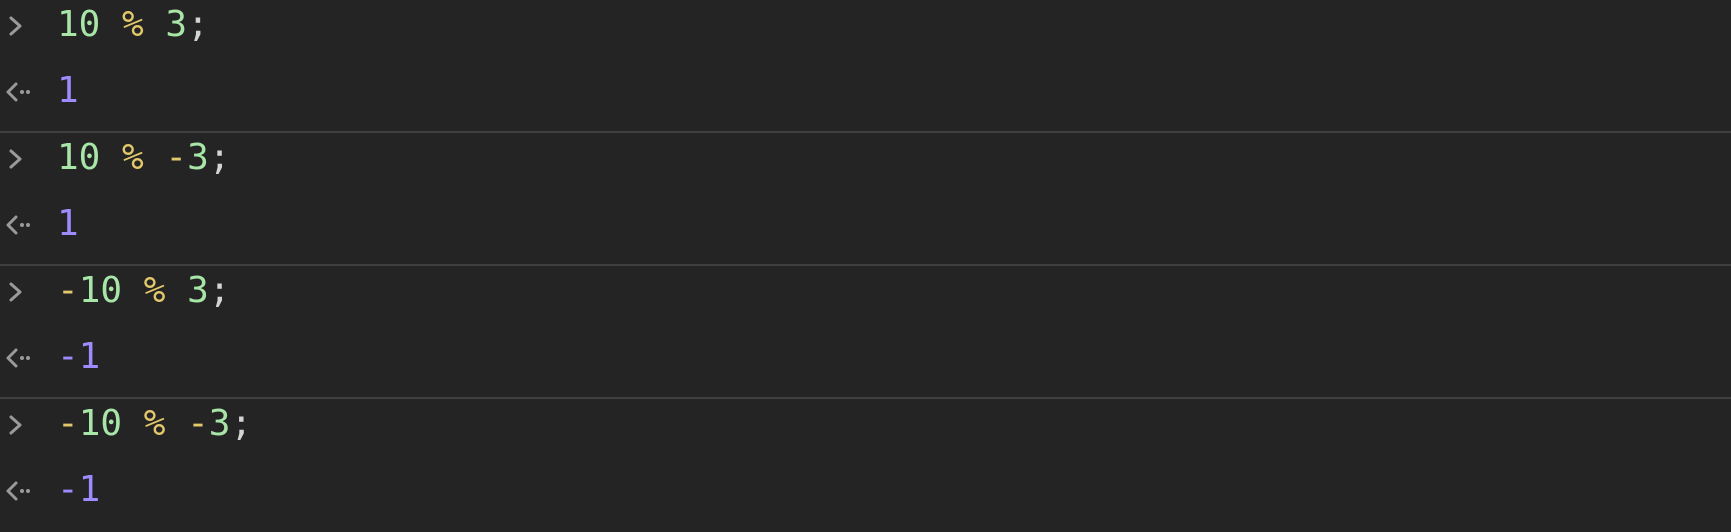  I want to click on input-code: 10 % -3;, so click(143, 158).